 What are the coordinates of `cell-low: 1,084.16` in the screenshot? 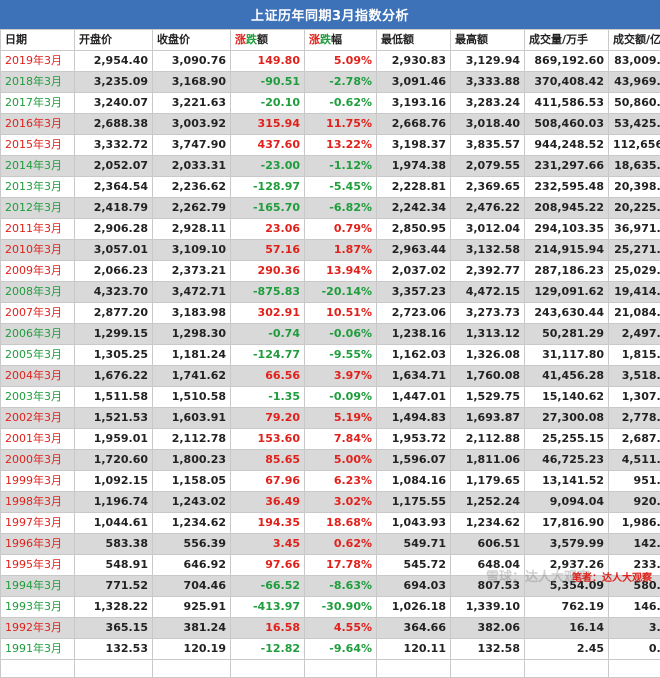 It's located at (414, 481).